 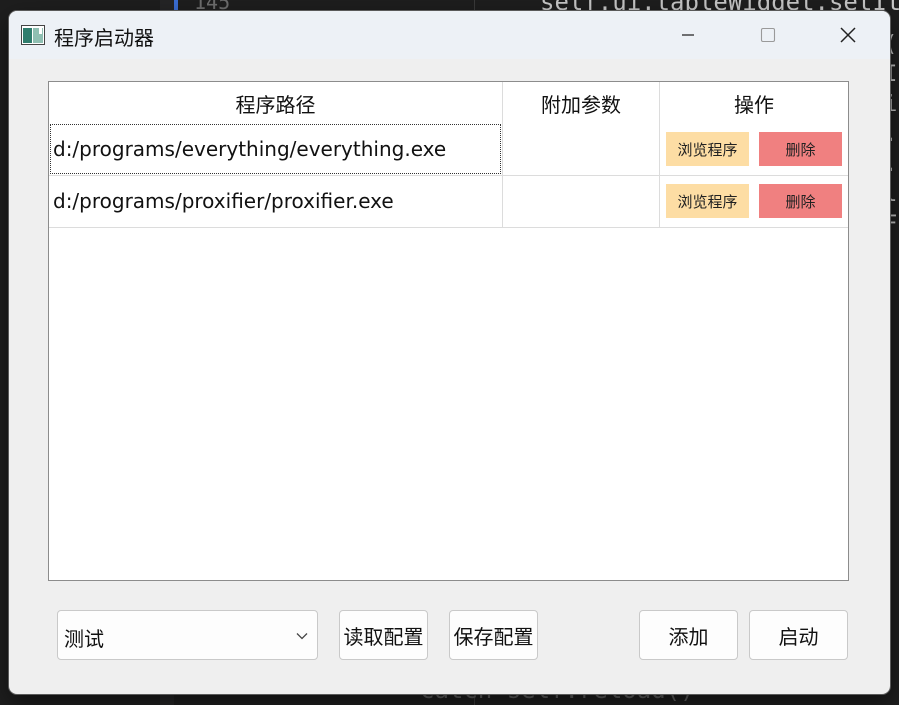 What do you see at coordinates (449, 35) in the screenshot?
I see `title-bar: 程序启动器` at bounding box center [449, 35].